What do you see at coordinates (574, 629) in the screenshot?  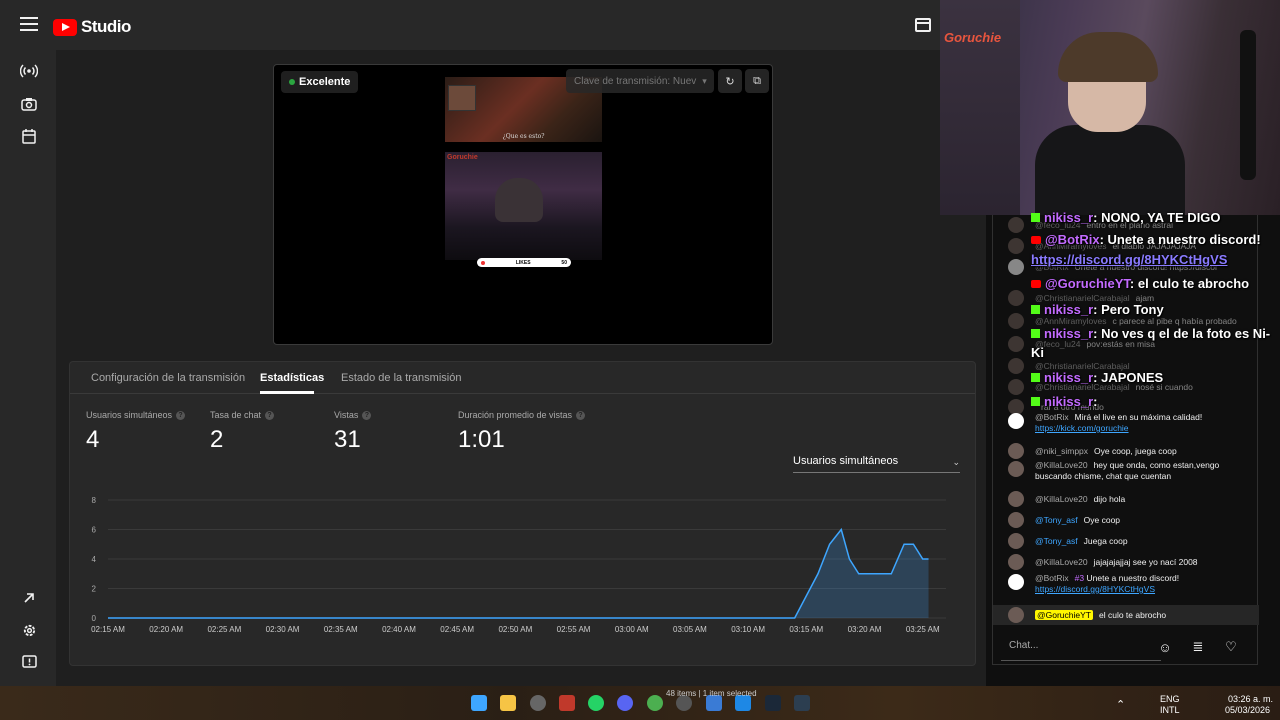 I see `x-tick-label: 02:55 AM` at bounding box center [574, 629].